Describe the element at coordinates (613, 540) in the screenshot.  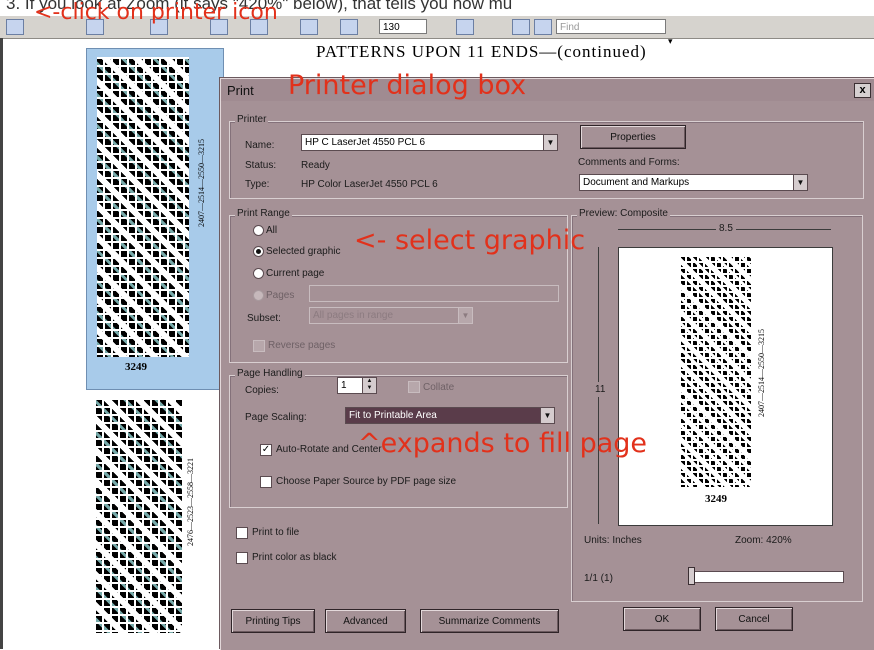
I see `units-label: Units: Inches` at that location.